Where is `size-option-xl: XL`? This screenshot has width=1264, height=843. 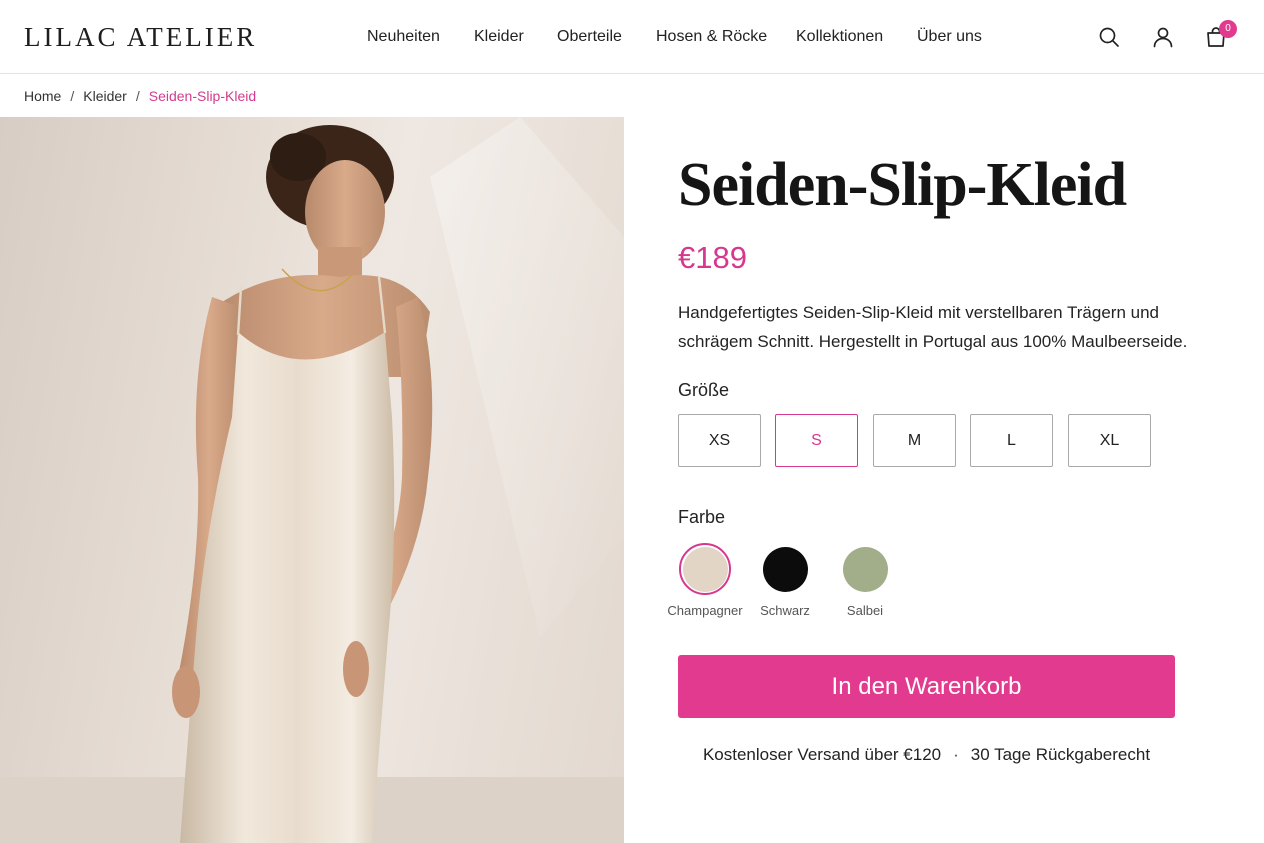
size-option-xl: XL is located at coordinates (1109, 440).